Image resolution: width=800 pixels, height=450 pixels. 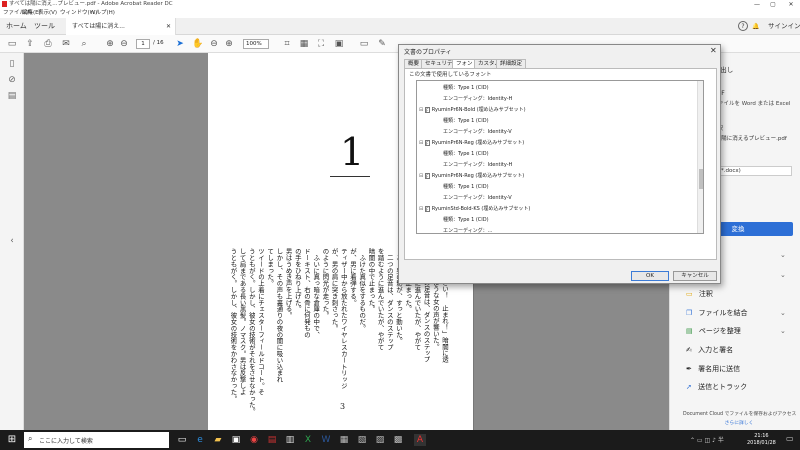 I want to click on acrobat-taskbar-icon: A, so click(x=420, y=440).